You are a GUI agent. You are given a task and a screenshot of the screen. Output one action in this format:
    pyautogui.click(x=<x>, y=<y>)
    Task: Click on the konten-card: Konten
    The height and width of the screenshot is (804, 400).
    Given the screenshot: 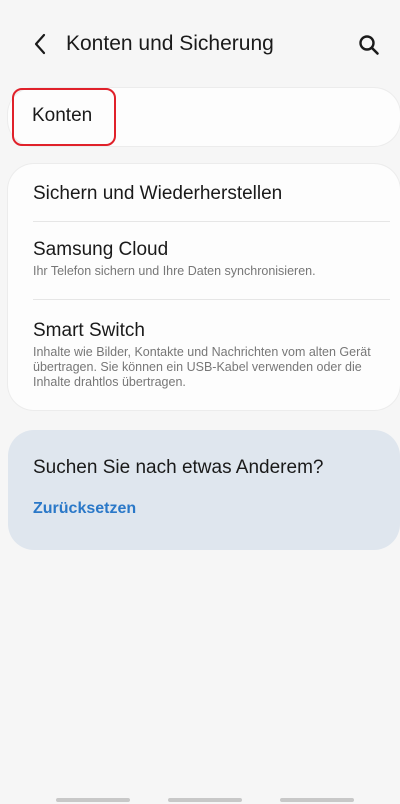 What is the action you would take?
    pyautogui.click(x=204, y=117)
    